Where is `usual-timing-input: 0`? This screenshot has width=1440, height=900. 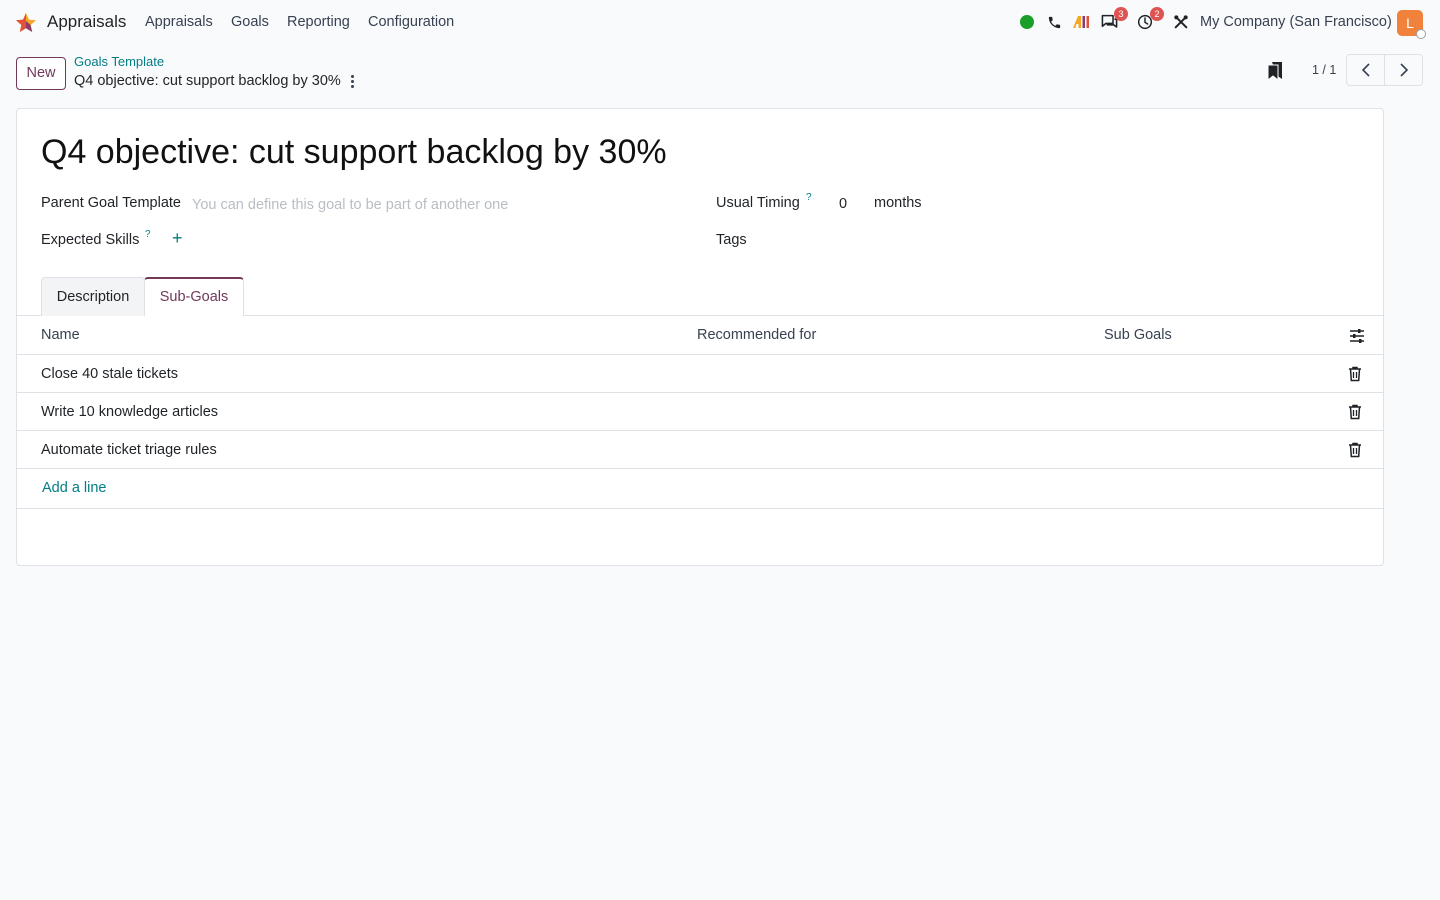 usual-timing-input: 0 is located at coordinates (843, 204).